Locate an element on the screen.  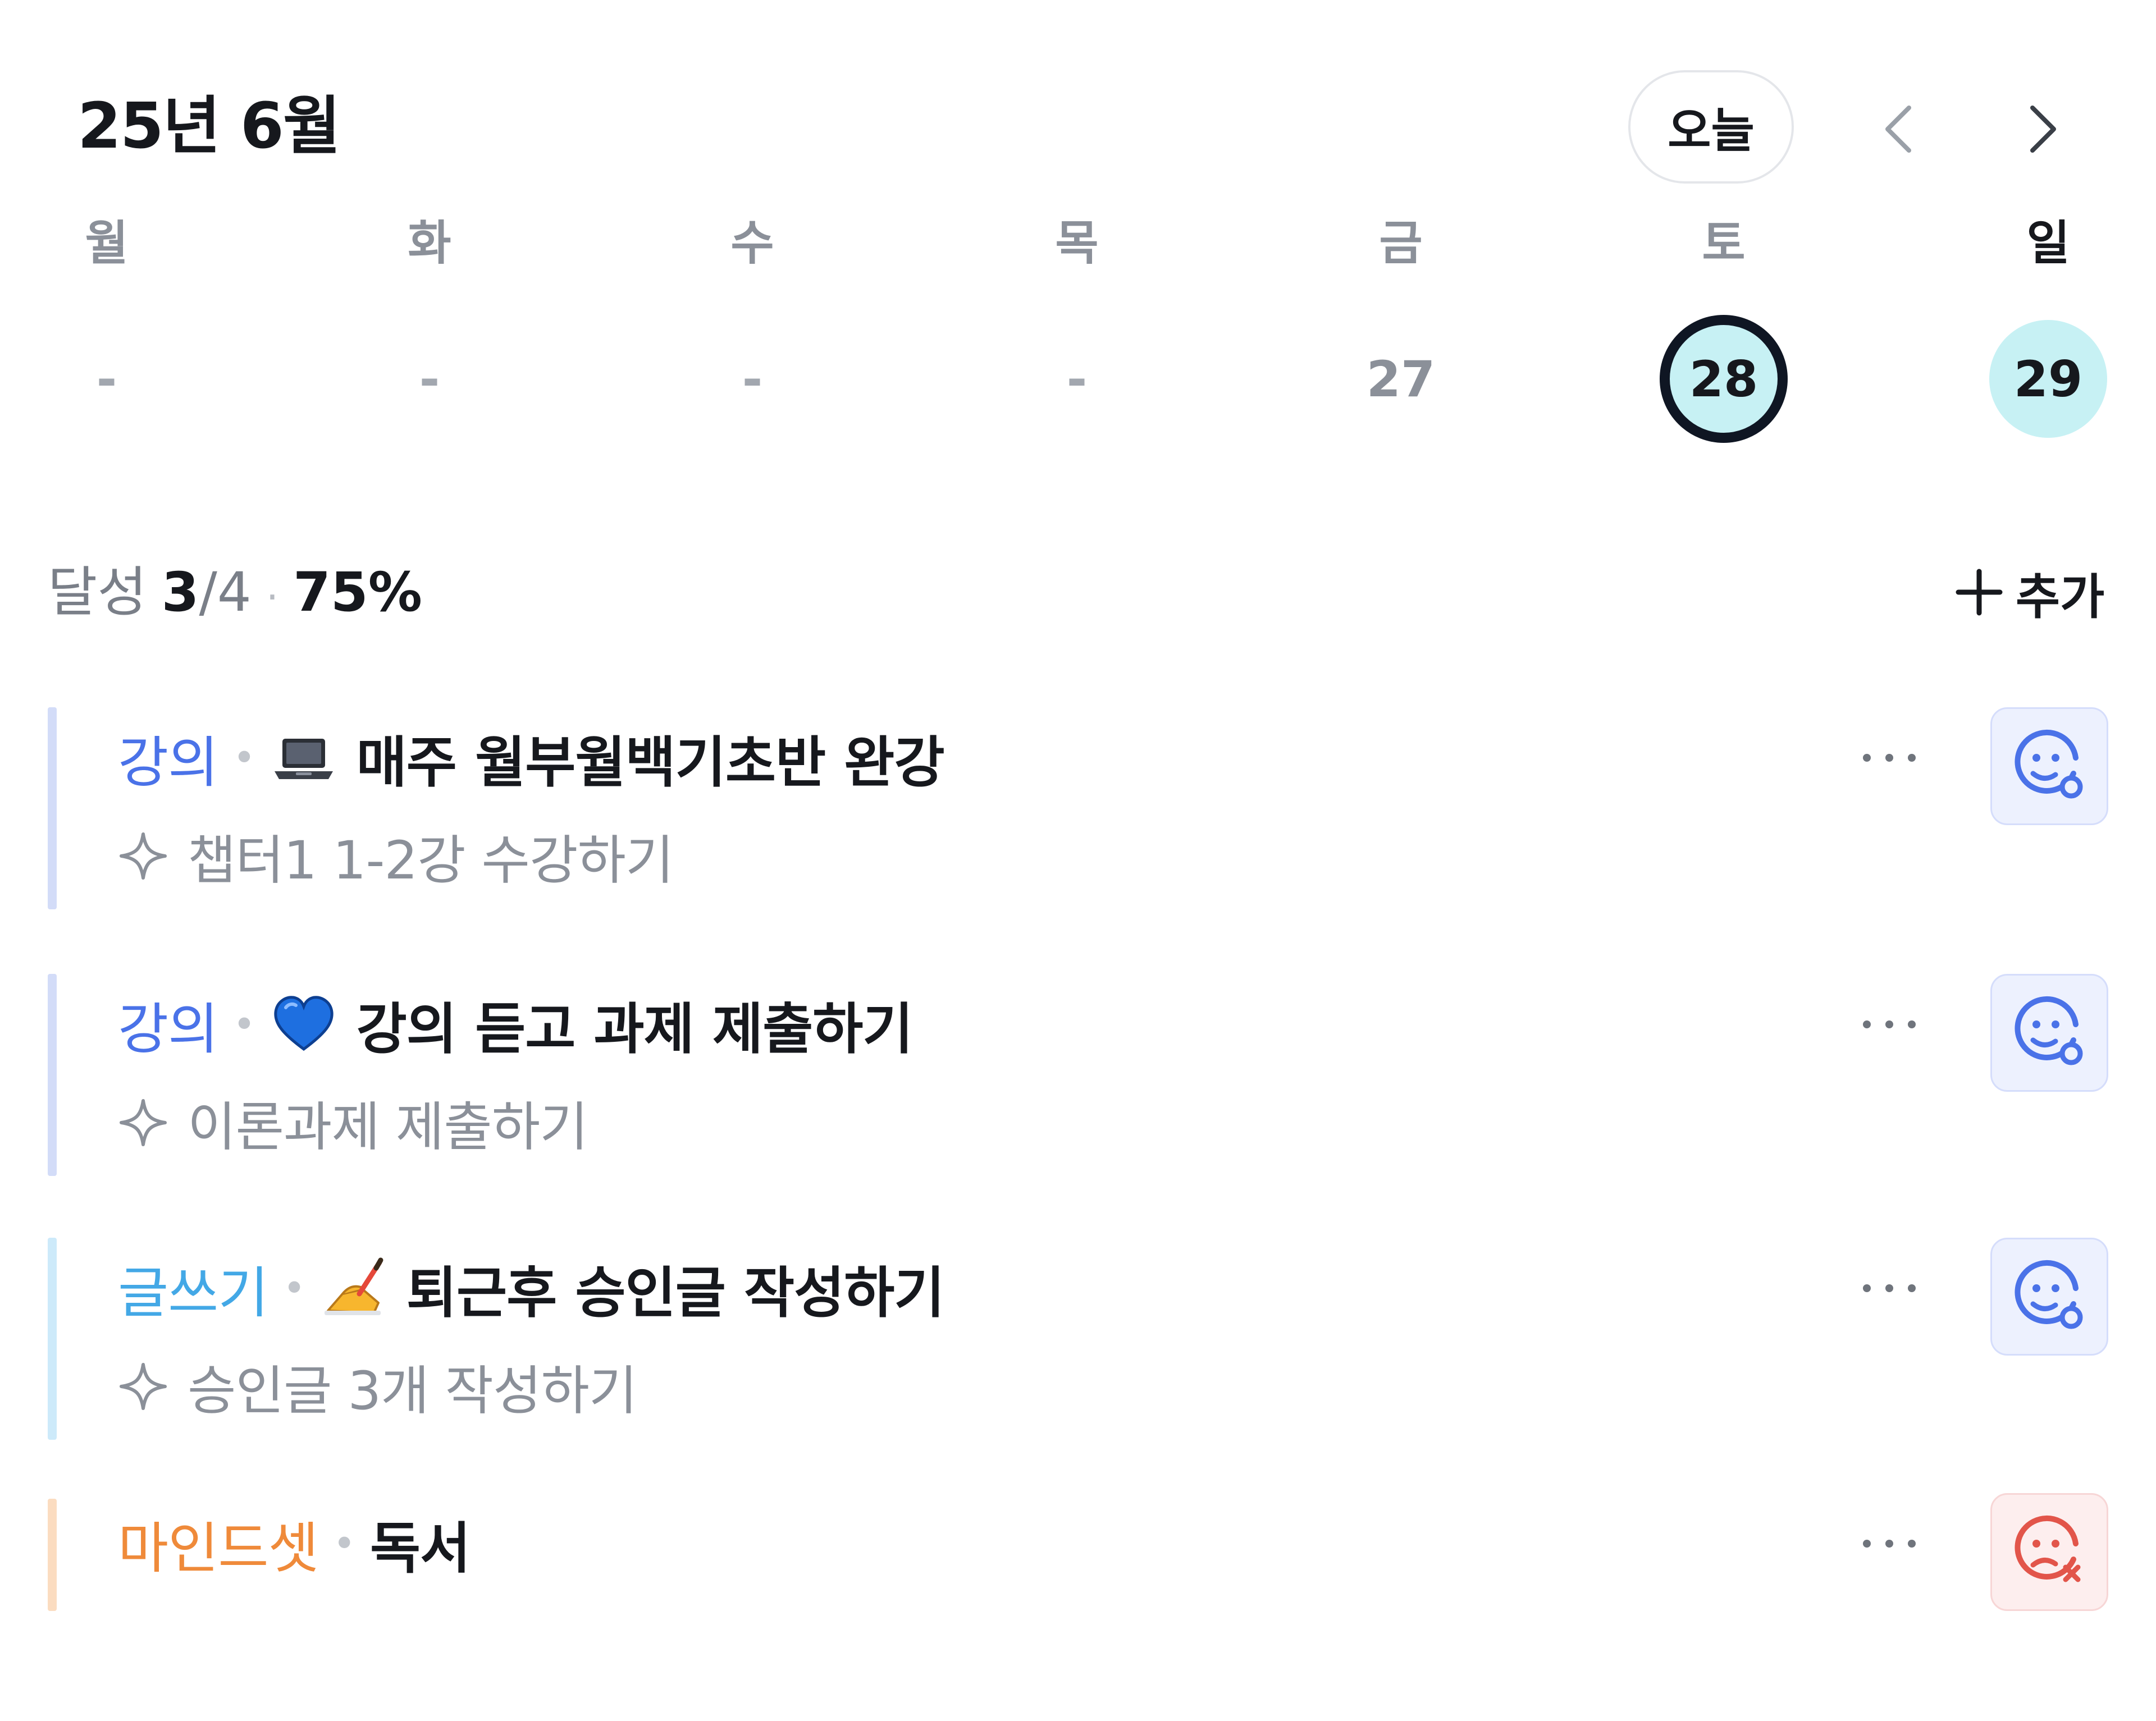
goal-category: 마인드셋 is located at coordinates (218, 1549).